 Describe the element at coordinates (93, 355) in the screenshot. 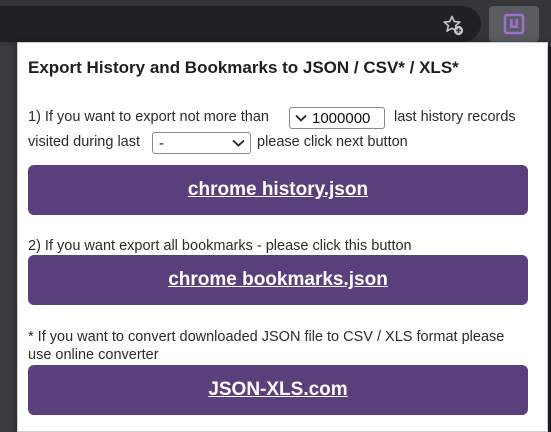

I see `converter-instruction-line2: use online converter` at that location.